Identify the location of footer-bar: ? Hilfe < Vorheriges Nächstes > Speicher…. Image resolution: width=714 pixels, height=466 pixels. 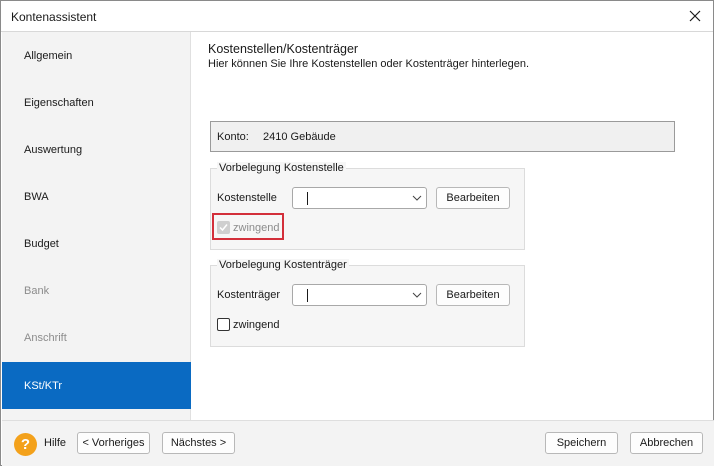
(358, 443).